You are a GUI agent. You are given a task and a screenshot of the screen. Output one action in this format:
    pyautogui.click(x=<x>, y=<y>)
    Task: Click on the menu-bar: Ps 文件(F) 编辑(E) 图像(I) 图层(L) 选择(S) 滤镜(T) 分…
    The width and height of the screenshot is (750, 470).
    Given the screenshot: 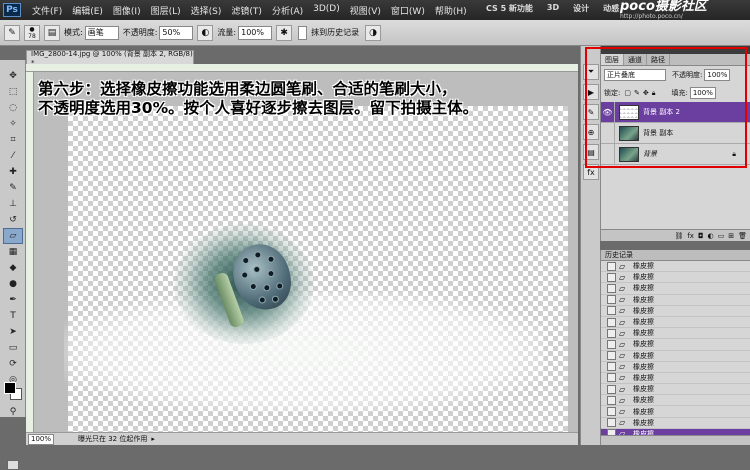 What is the action you would take?
    pyautogui.click(x=375, y=10)
    